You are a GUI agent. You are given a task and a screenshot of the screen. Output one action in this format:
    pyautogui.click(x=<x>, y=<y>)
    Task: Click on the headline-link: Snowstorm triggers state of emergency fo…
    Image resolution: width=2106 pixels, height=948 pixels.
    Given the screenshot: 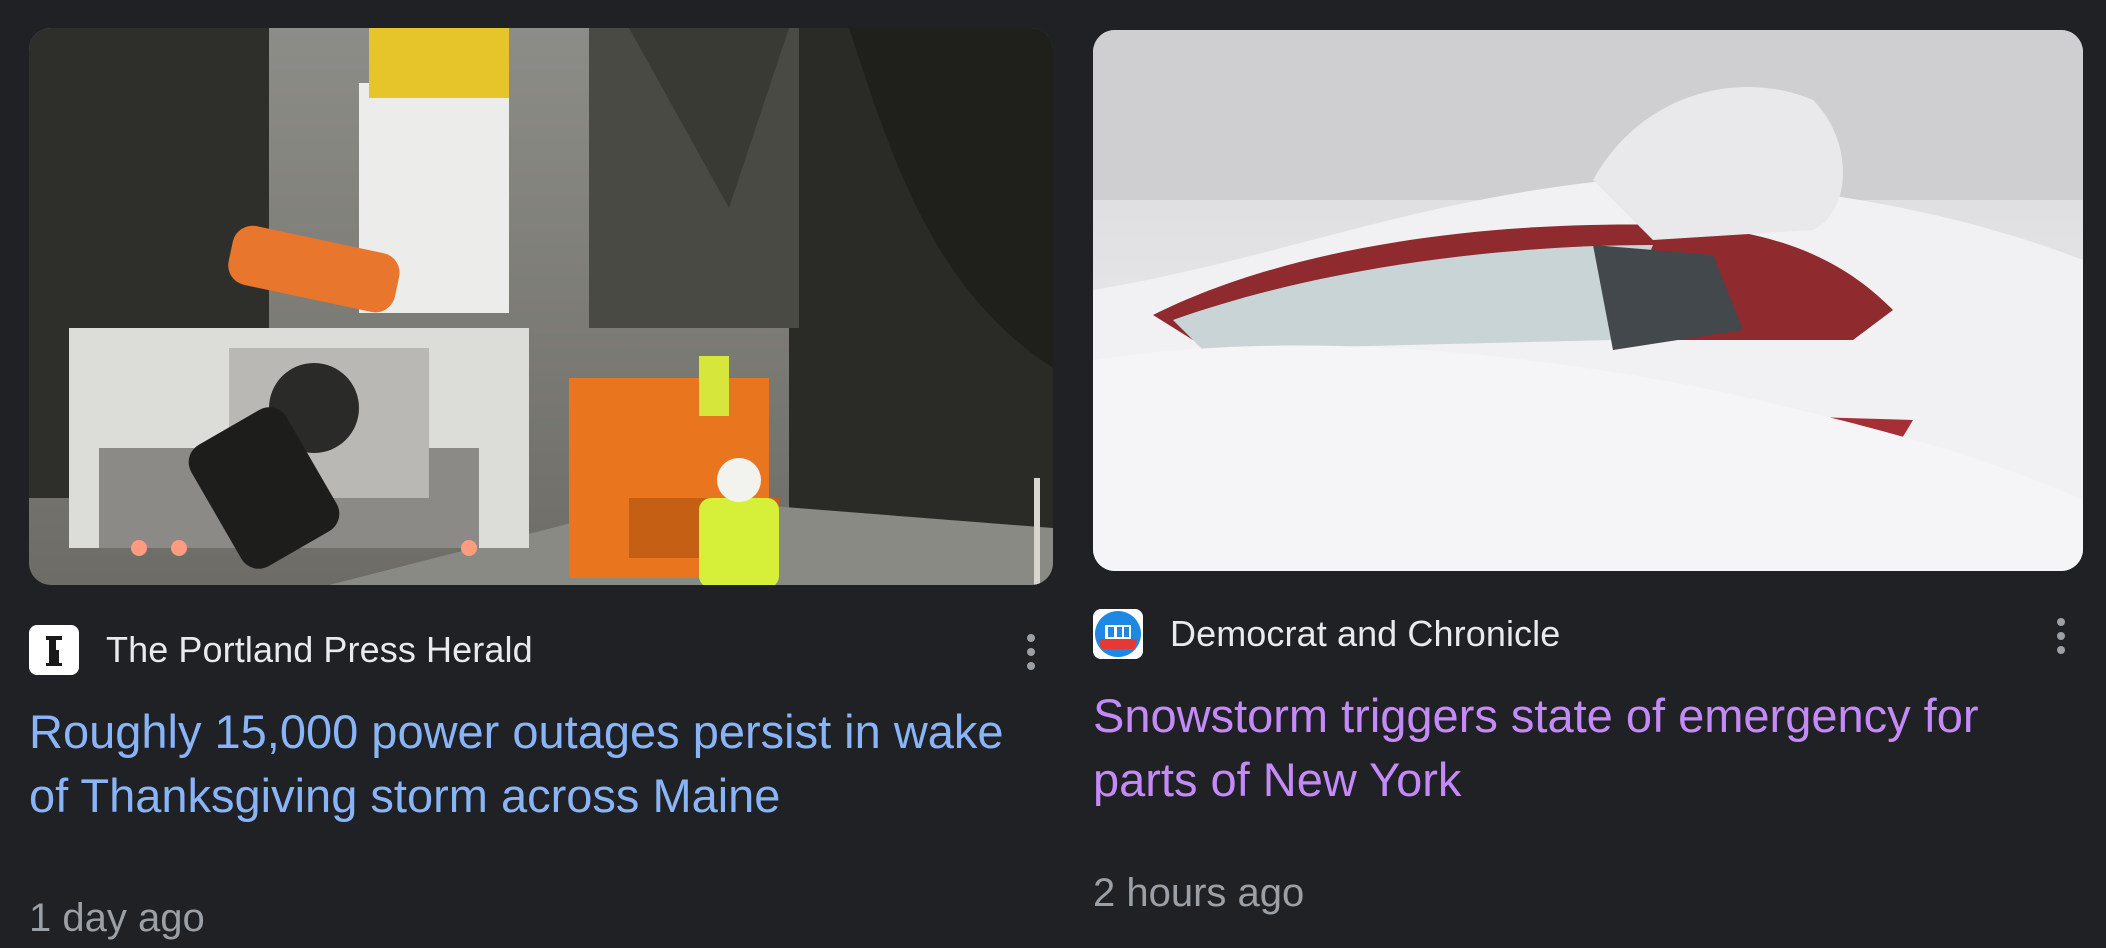 What is the action you would take?
    pyautogui.click(x=1588, y=748)
    